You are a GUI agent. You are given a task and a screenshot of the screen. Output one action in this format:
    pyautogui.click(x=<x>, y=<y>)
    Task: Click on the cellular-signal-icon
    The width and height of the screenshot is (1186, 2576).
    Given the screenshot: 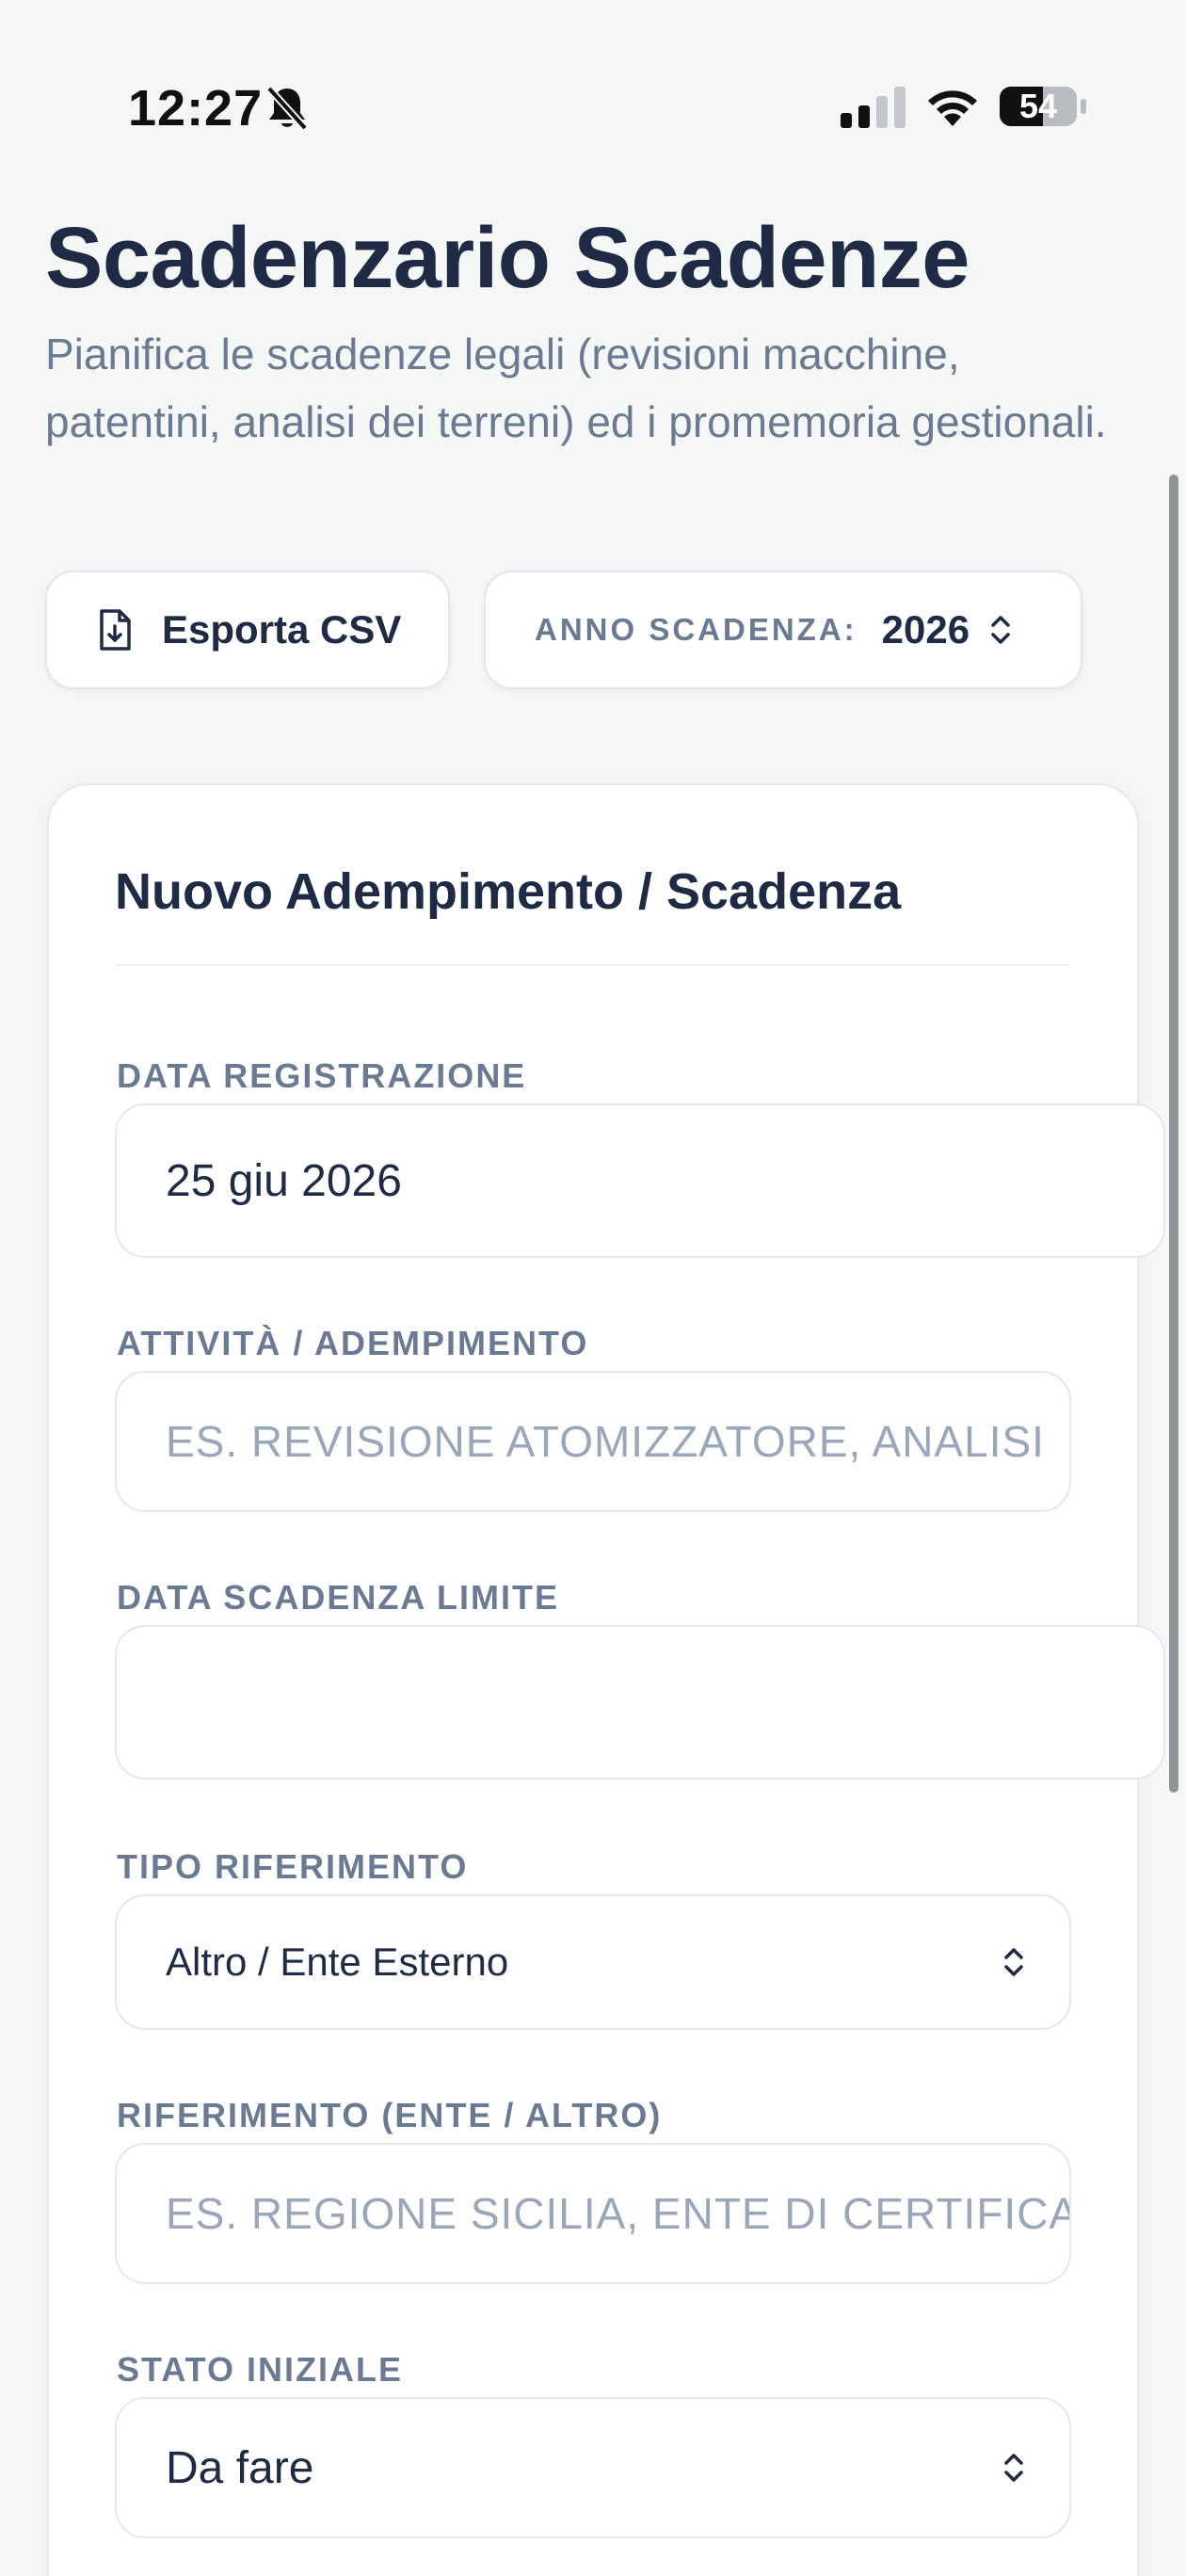 What is the action you would take?
    pyautogui.click(x=873, y=107)
    